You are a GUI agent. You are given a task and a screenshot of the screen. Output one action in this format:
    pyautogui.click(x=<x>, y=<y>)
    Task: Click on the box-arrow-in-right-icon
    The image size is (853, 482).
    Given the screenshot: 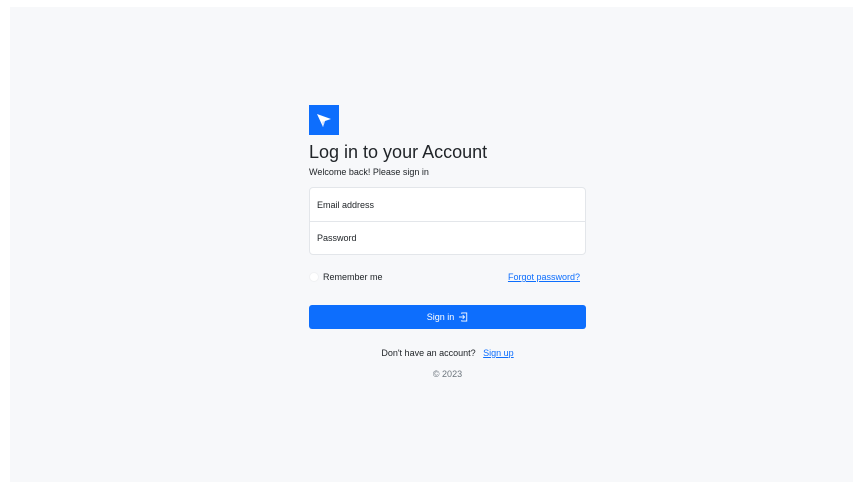 What is the action you would take?
    pyautogui.click(x=463, y=317)
    